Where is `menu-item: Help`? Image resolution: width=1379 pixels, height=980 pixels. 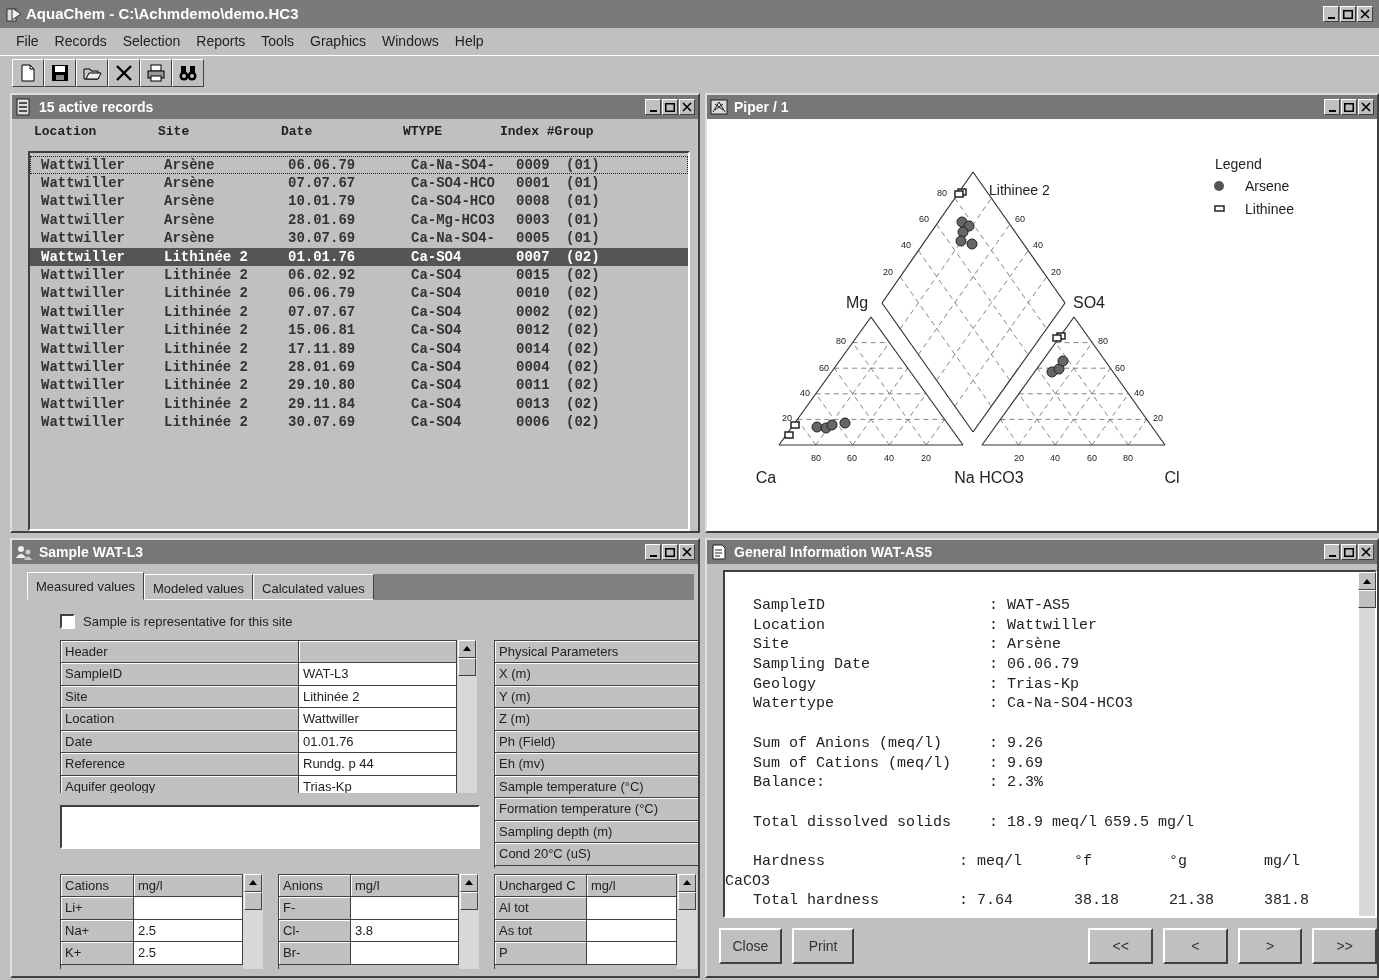 menu-item: Help is located at coordinates (469, 41).